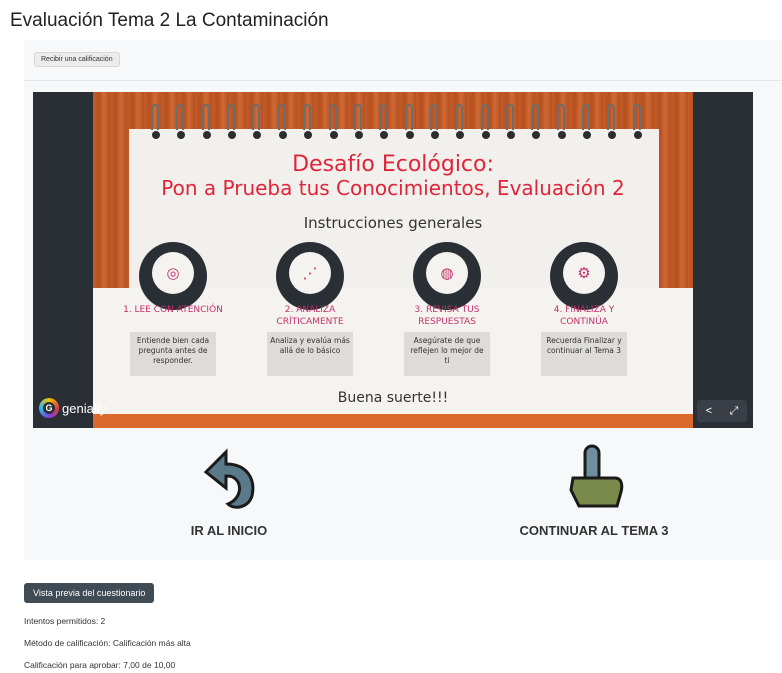 This screenshot has width=782, height=673. Describe the element at coordinates (229, 478) in the screenshot. I see `return-arrow-icon` at that location.